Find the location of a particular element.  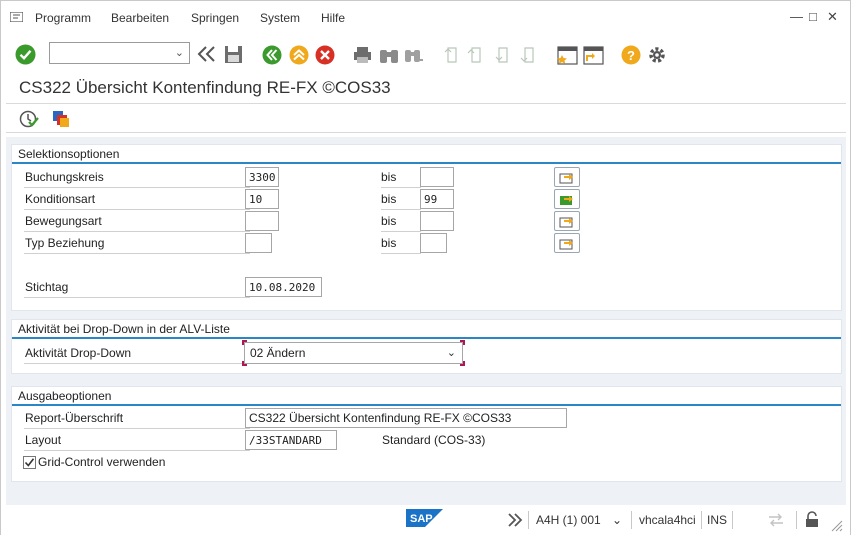

help-icon: ? is located at coordinates (631, 55).